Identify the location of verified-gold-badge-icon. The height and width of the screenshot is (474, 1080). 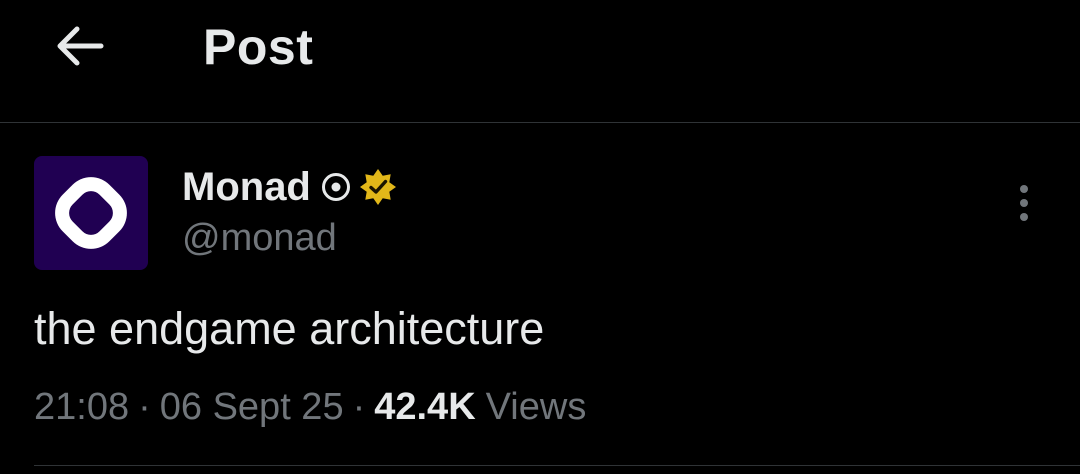
(378, 187).